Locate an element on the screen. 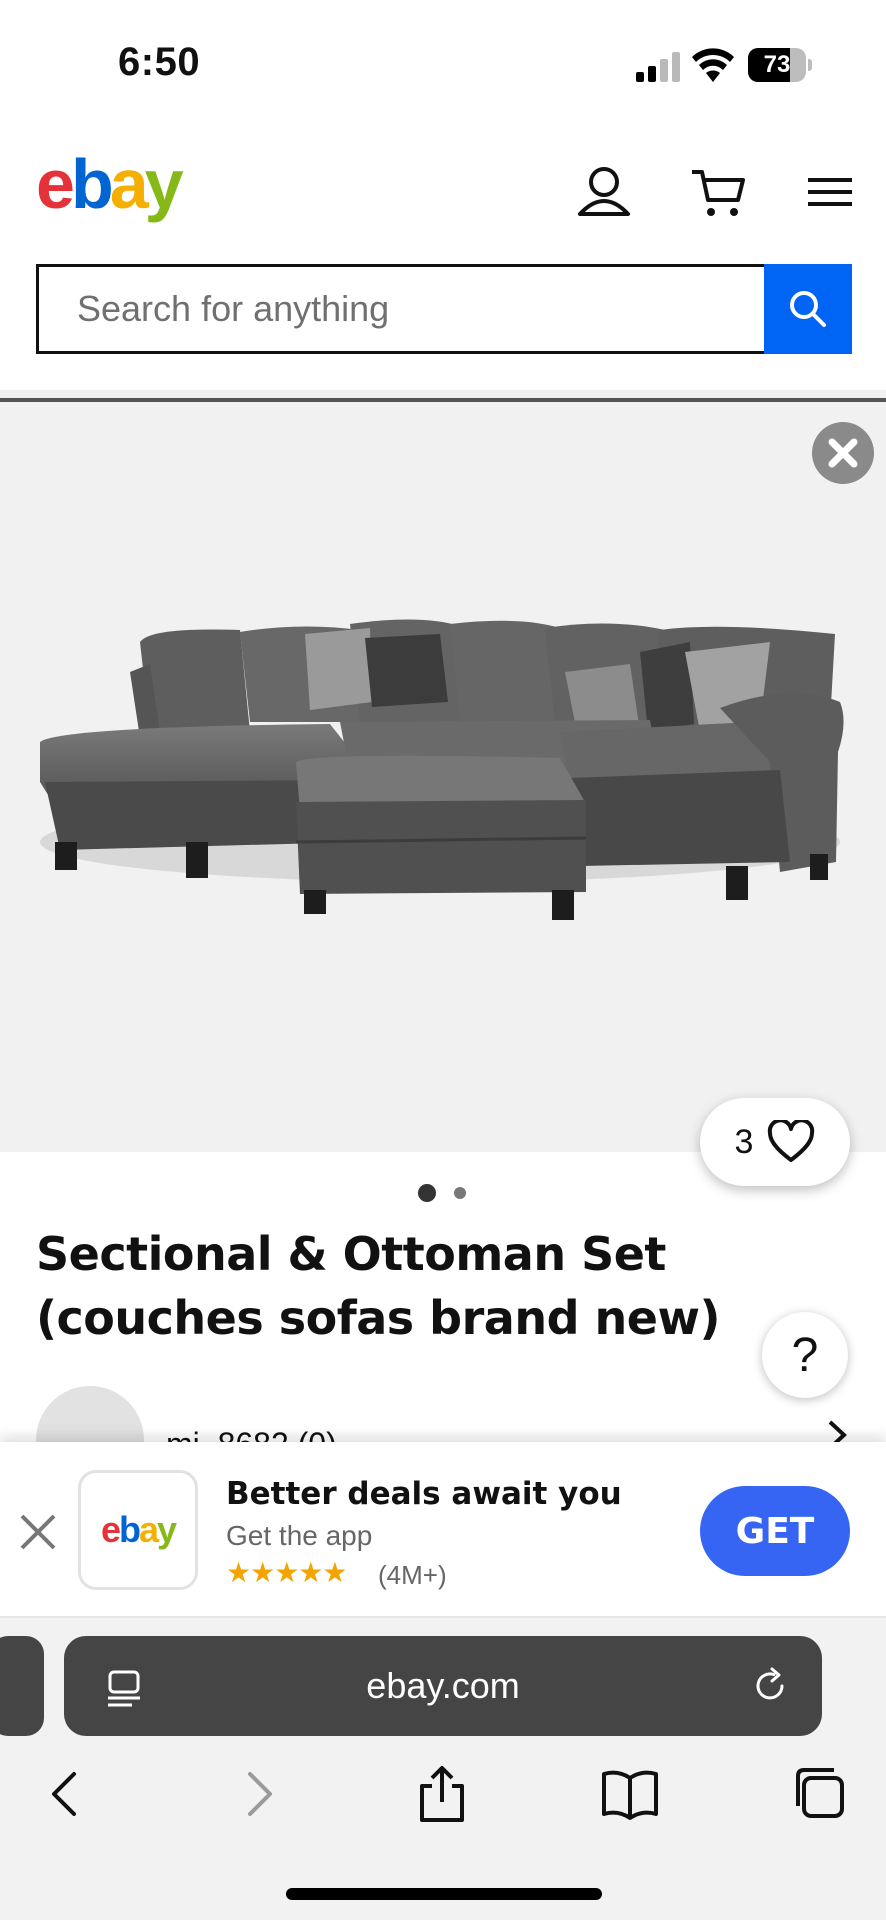 The image size is (886, 1920). reload-icon is located at coordinates (770, 1686).